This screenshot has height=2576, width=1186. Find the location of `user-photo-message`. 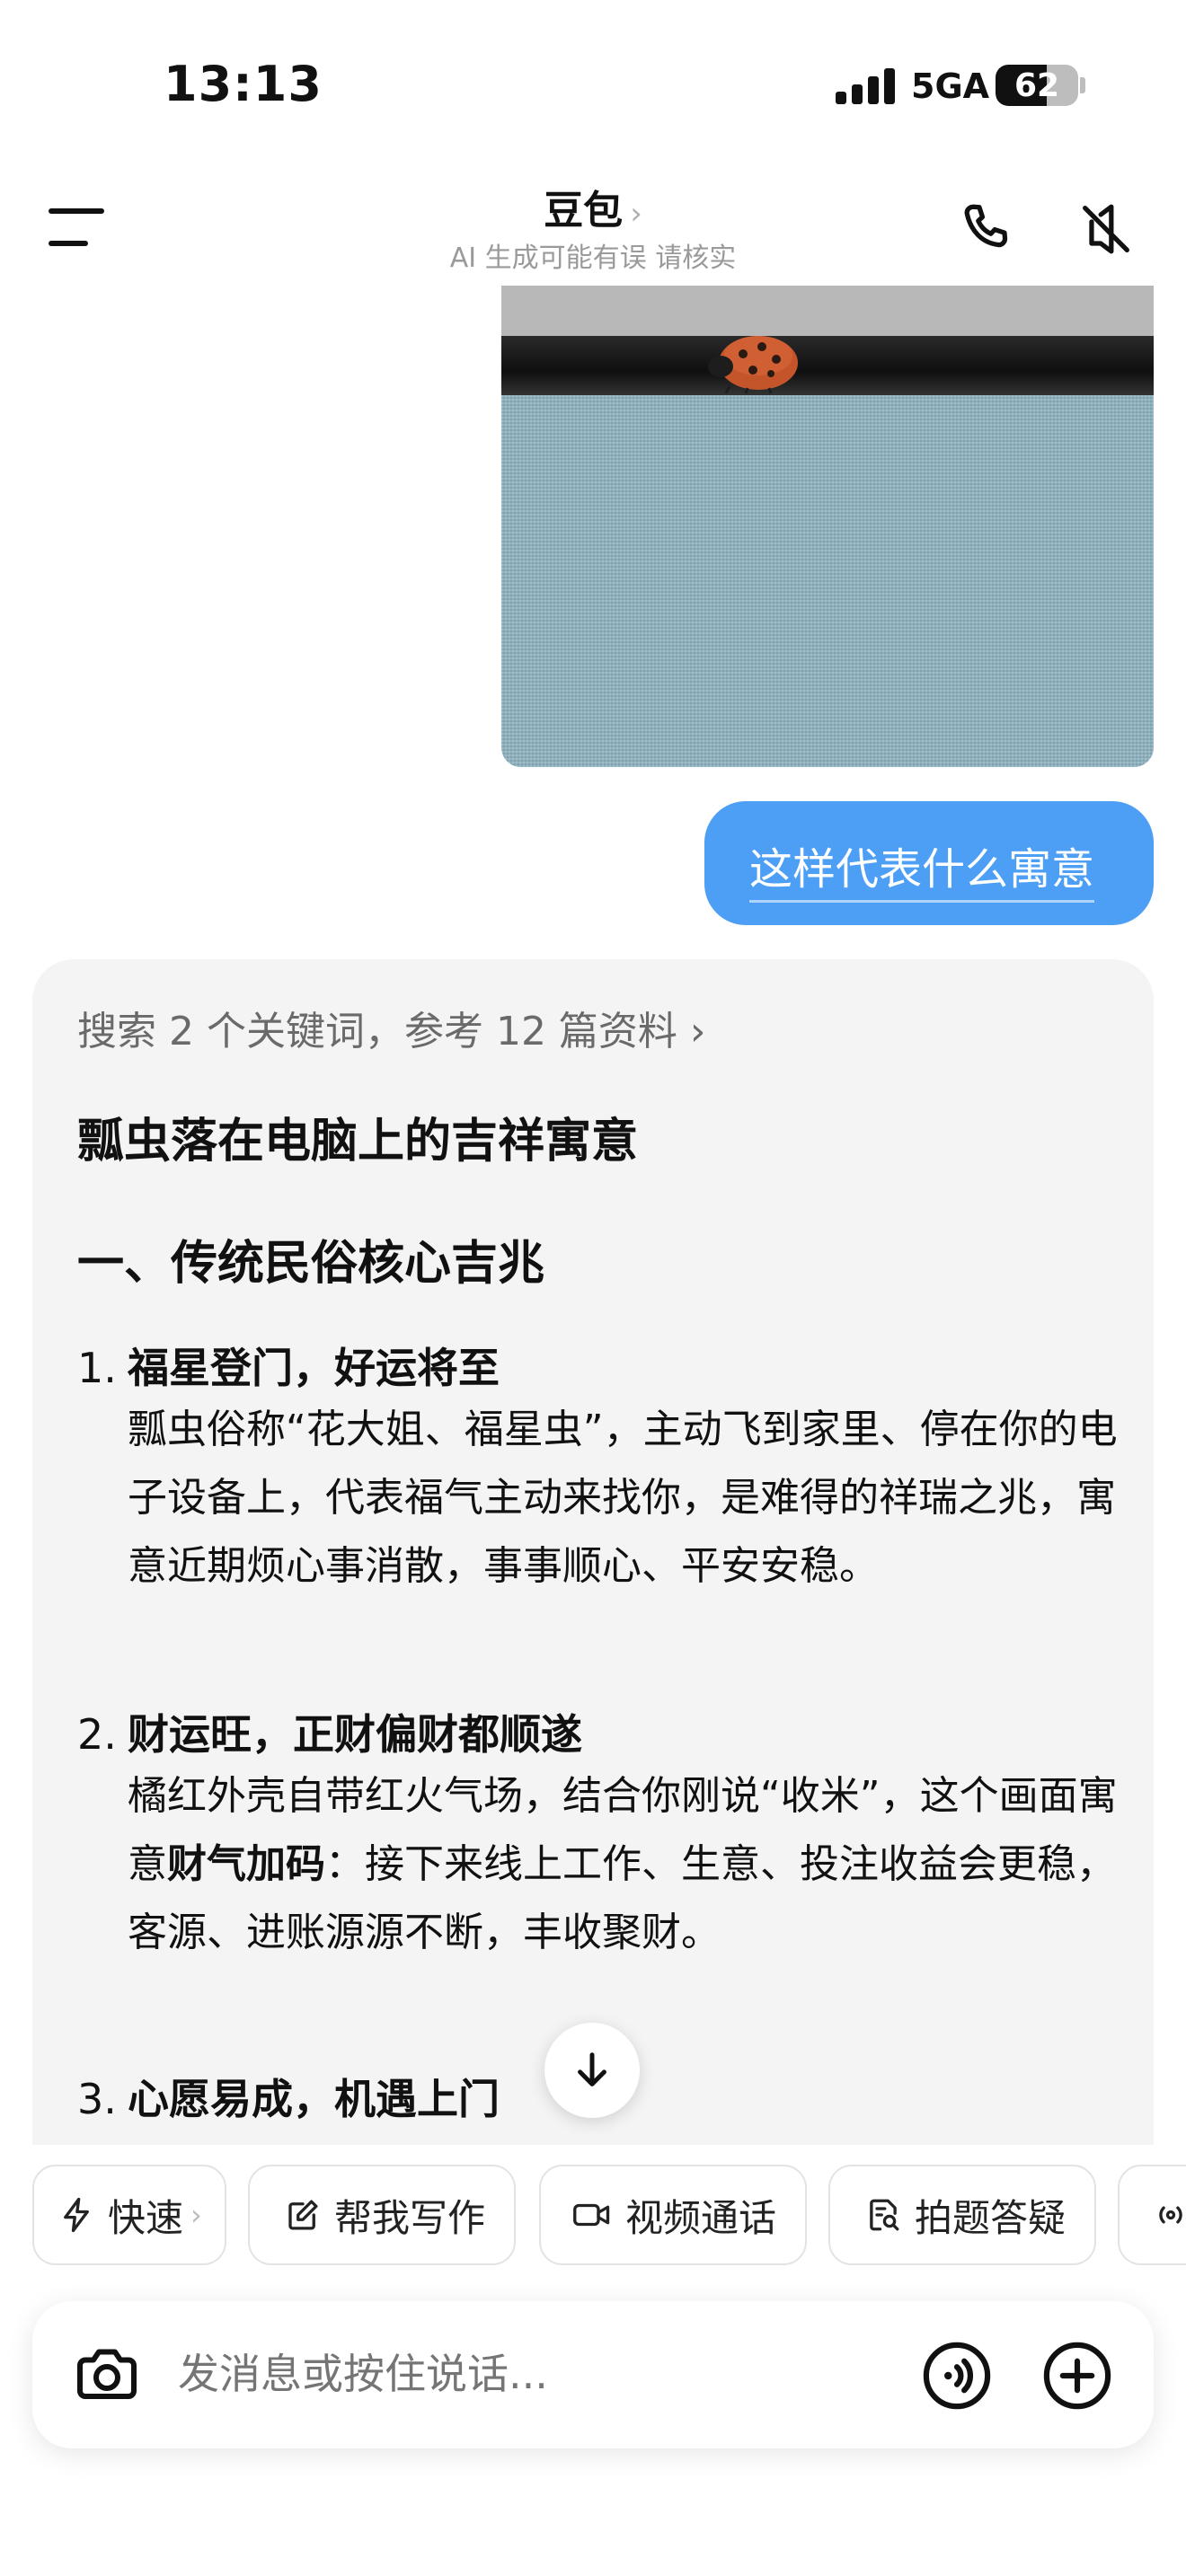

user-photo-message is located at coordinates (827, 526).